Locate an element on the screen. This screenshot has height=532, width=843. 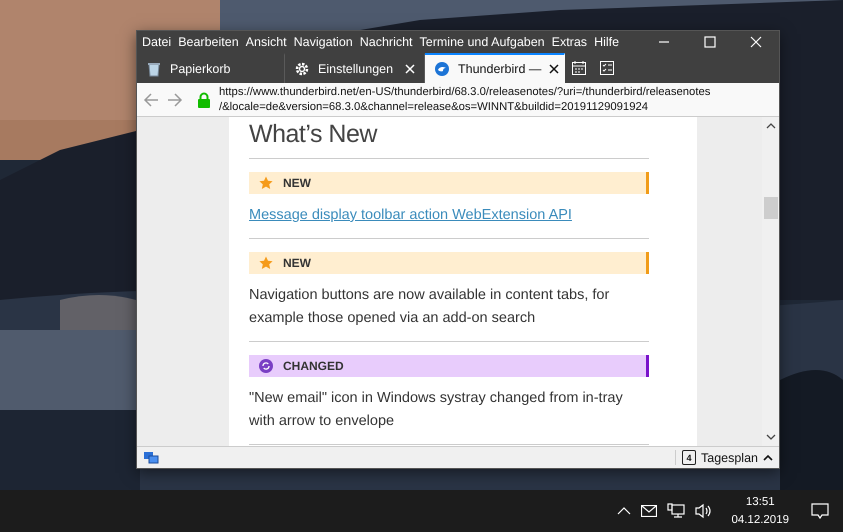
menu-item: Termine und Aufgaben is located at coordinates (482, 42).